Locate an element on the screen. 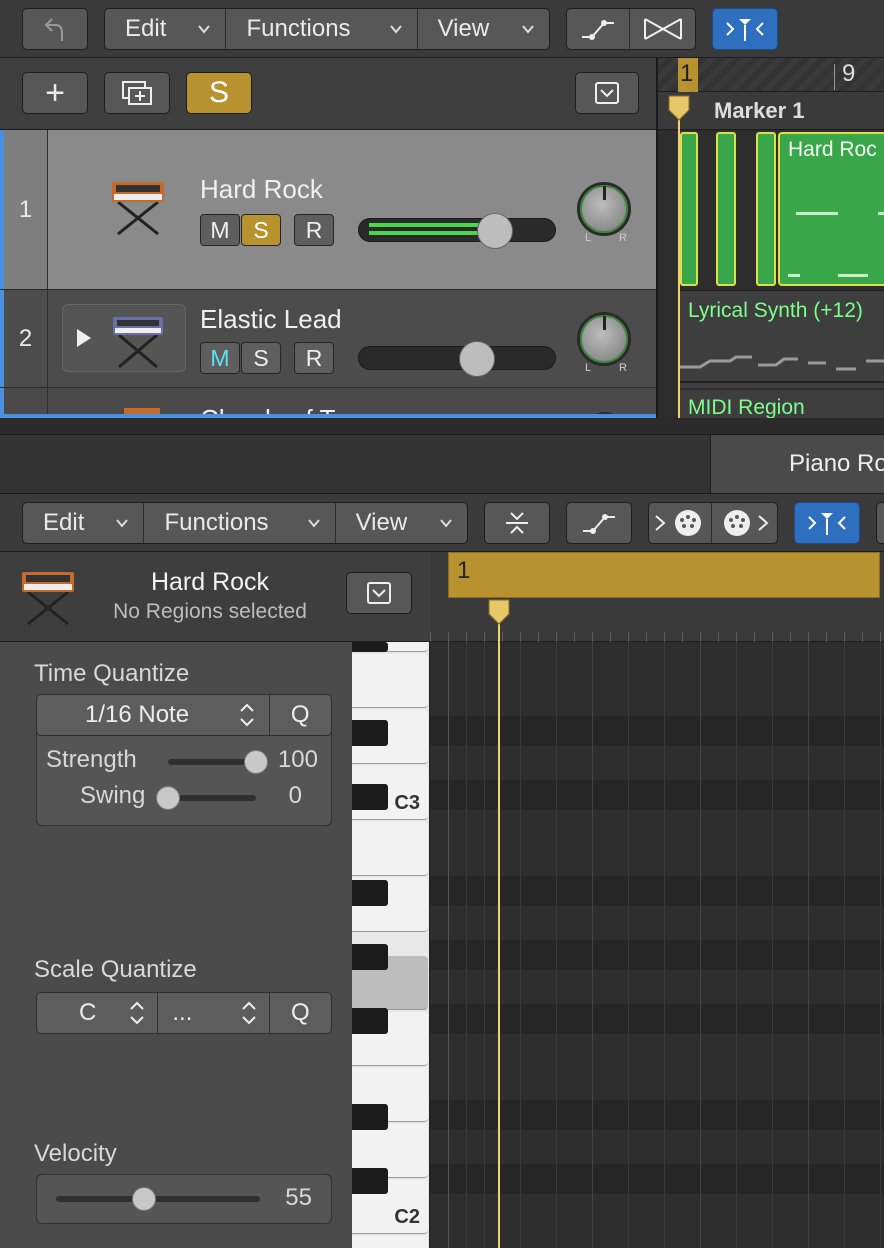  tracks-menu-bar: Edit Functions View is located at coordinates (327, 29).